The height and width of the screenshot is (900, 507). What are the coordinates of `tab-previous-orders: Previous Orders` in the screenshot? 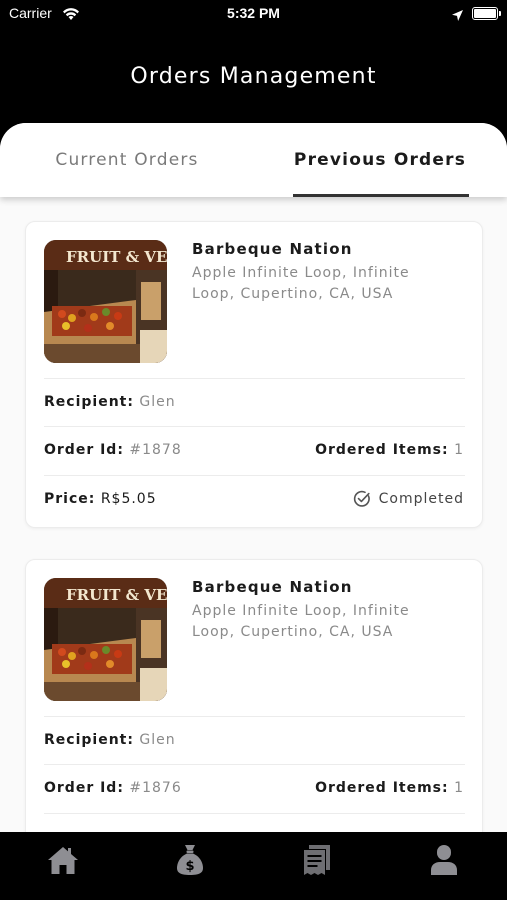 It's located at (380, 160).